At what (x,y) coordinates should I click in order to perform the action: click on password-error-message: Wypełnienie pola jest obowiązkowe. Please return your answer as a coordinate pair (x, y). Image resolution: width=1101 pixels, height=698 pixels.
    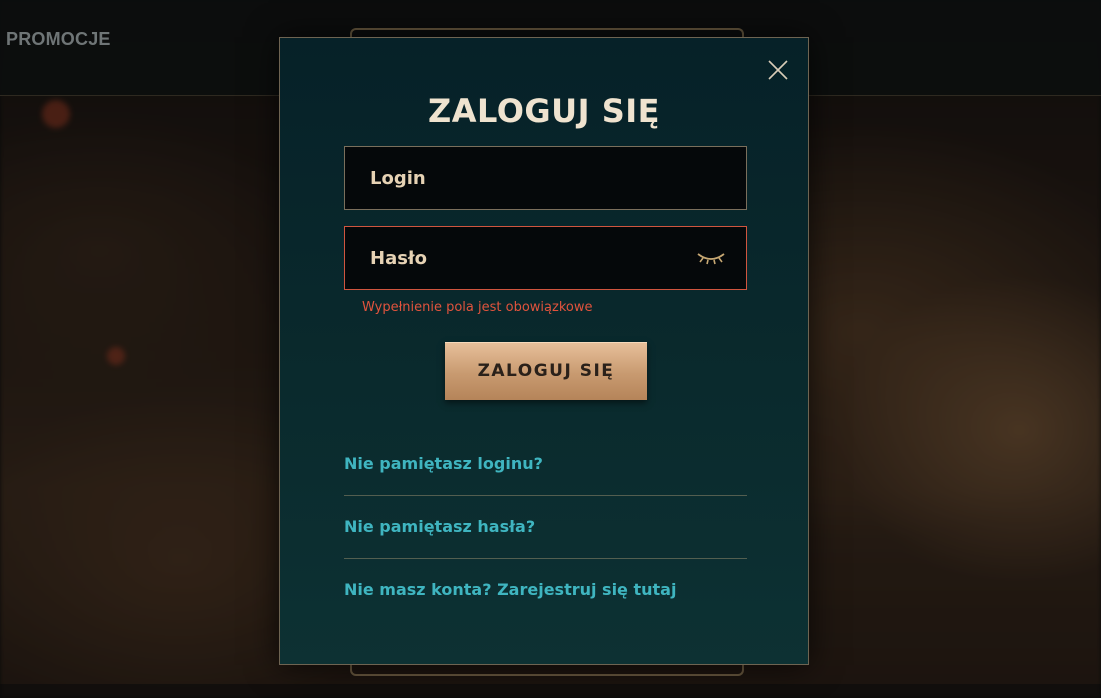
    Looking at the image, I should click on (477, 307).